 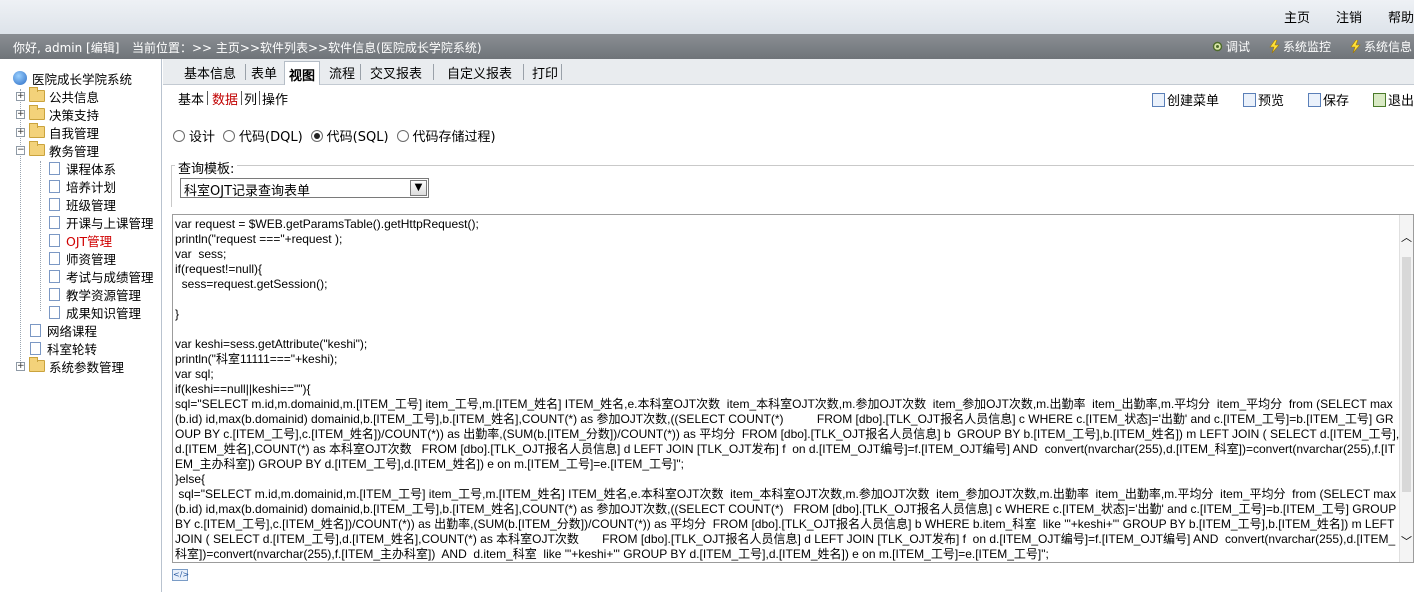 I want to click on tree-item-label: 课程体系, so click(x=91, y=169).